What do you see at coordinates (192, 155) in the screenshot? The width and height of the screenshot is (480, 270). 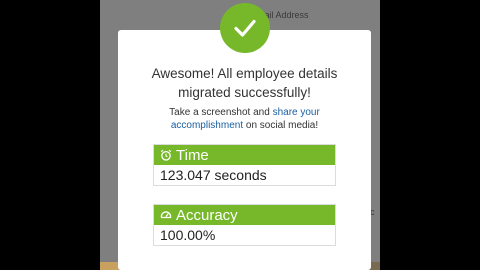 I see `time-panel-title: Time` at bounding box center [192, 155].